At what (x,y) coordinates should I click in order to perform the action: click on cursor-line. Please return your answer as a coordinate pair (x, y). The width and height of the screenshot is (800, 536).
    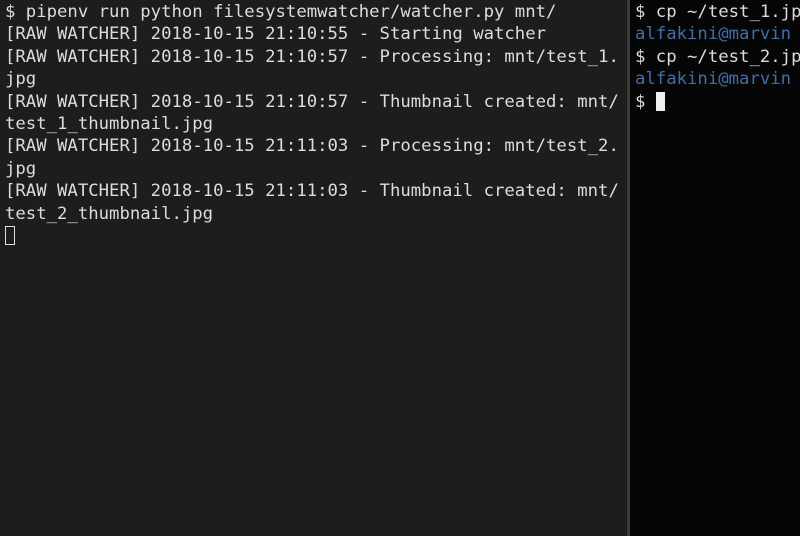
    Looking at the image, I should click on (316, 236).